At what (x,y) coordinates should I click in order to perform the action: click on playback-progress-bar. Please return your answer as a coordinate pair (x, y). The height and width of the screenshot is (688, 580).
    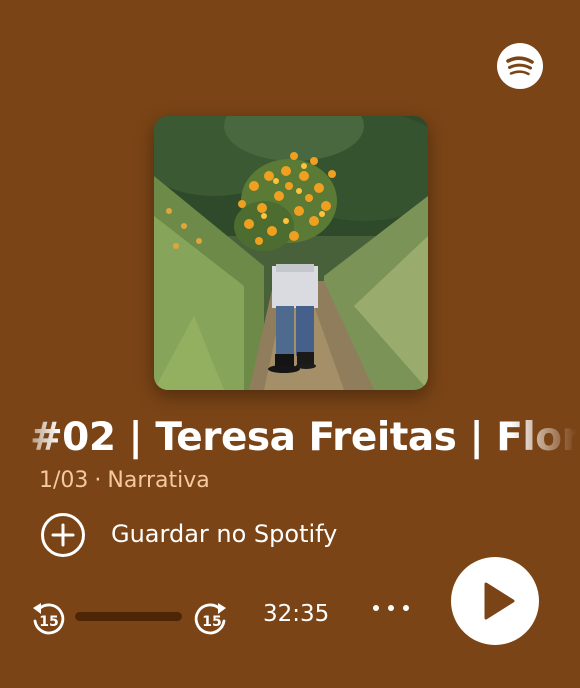
    Looking at the image, I should click on (128, 616).